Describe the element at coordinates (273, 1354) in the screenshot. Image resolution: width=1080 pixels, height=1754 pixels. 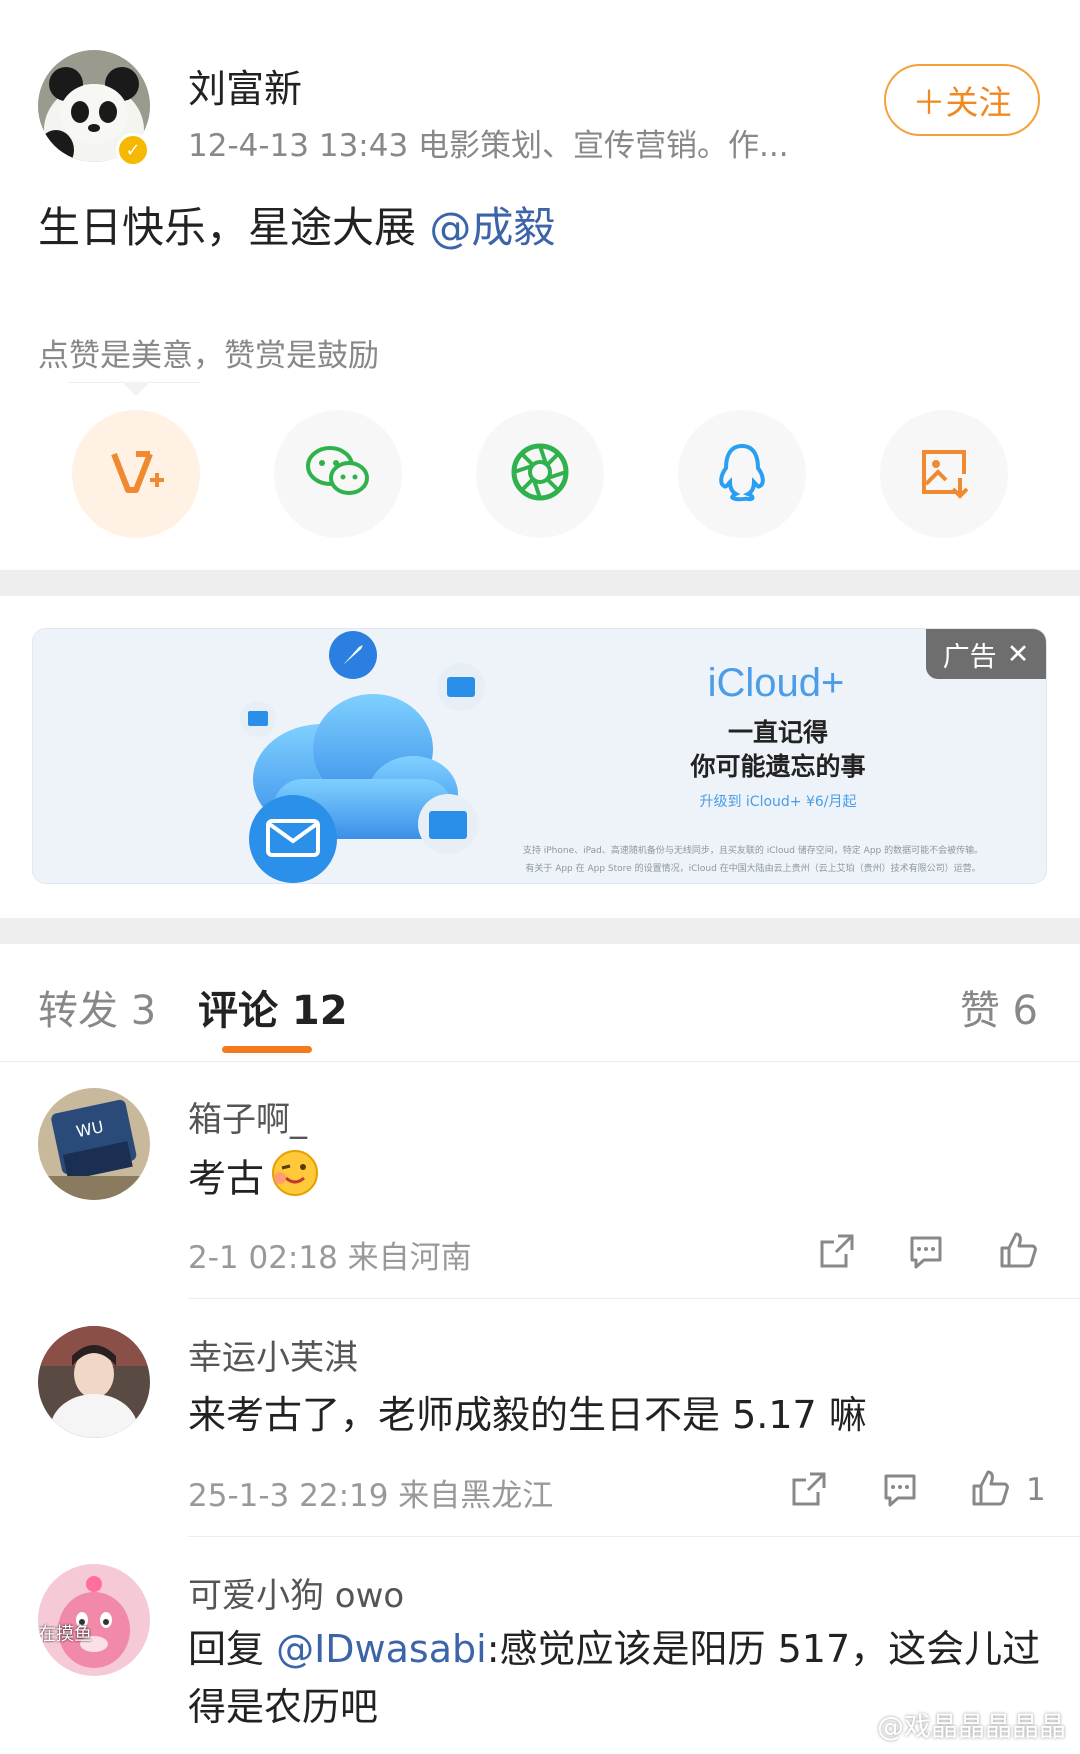
I see `commenter-name: 幸运小芙淇` at that location.